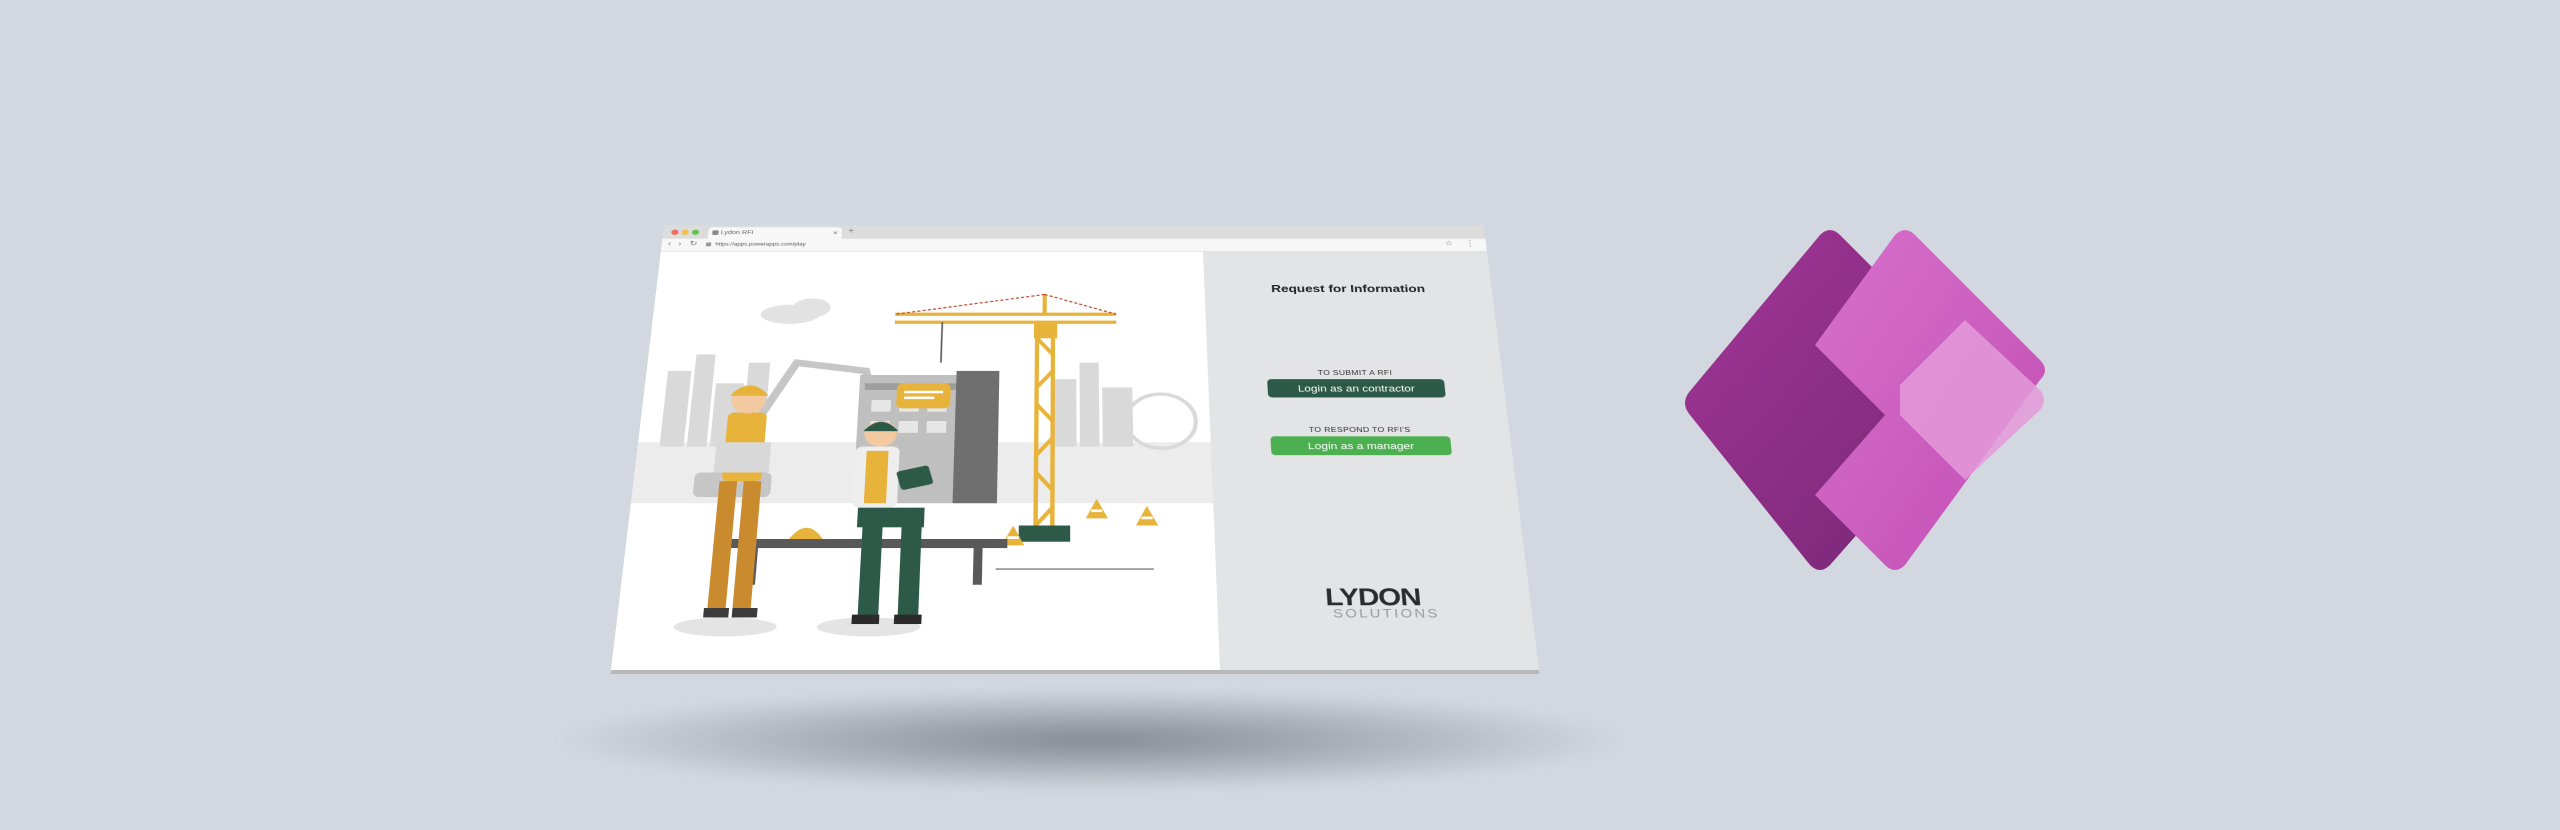 Image resolution: width=2560 pixels, height=830 pixels. What do you see at coordinates (693, 243) in the screenshot?
I see `reload-icon: ↻` at bounding box center [693, 243].